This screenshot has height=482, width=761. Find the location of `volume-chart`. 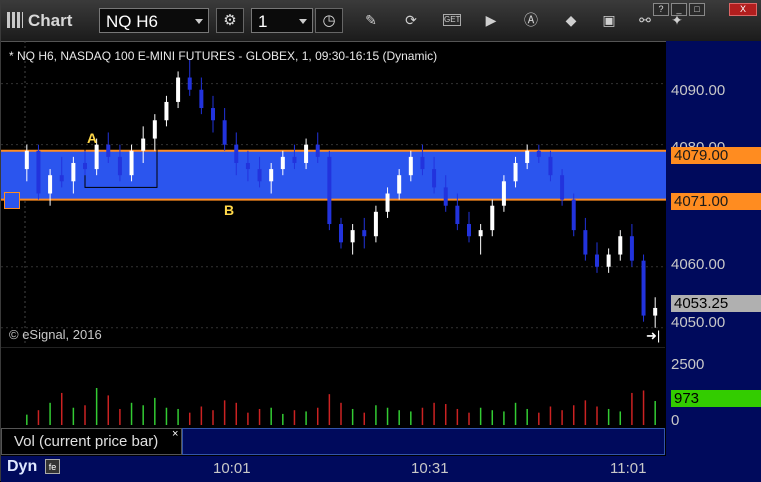

volume-chart is located at coordinates (333, 387).